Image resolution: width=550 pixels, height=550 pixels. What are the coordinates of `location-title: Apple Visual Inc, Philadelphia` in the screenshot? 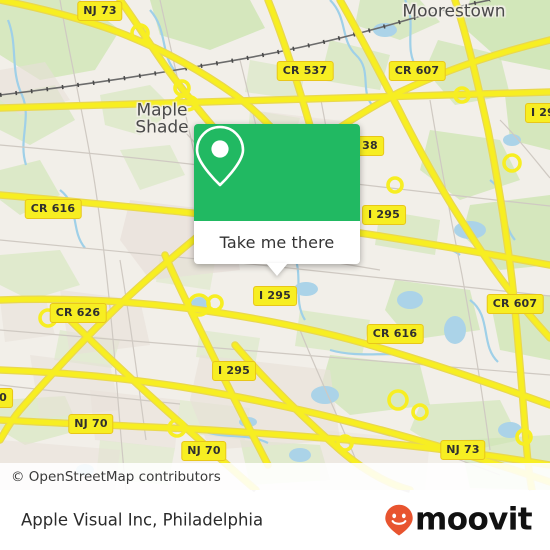 It's located at (142, 520).